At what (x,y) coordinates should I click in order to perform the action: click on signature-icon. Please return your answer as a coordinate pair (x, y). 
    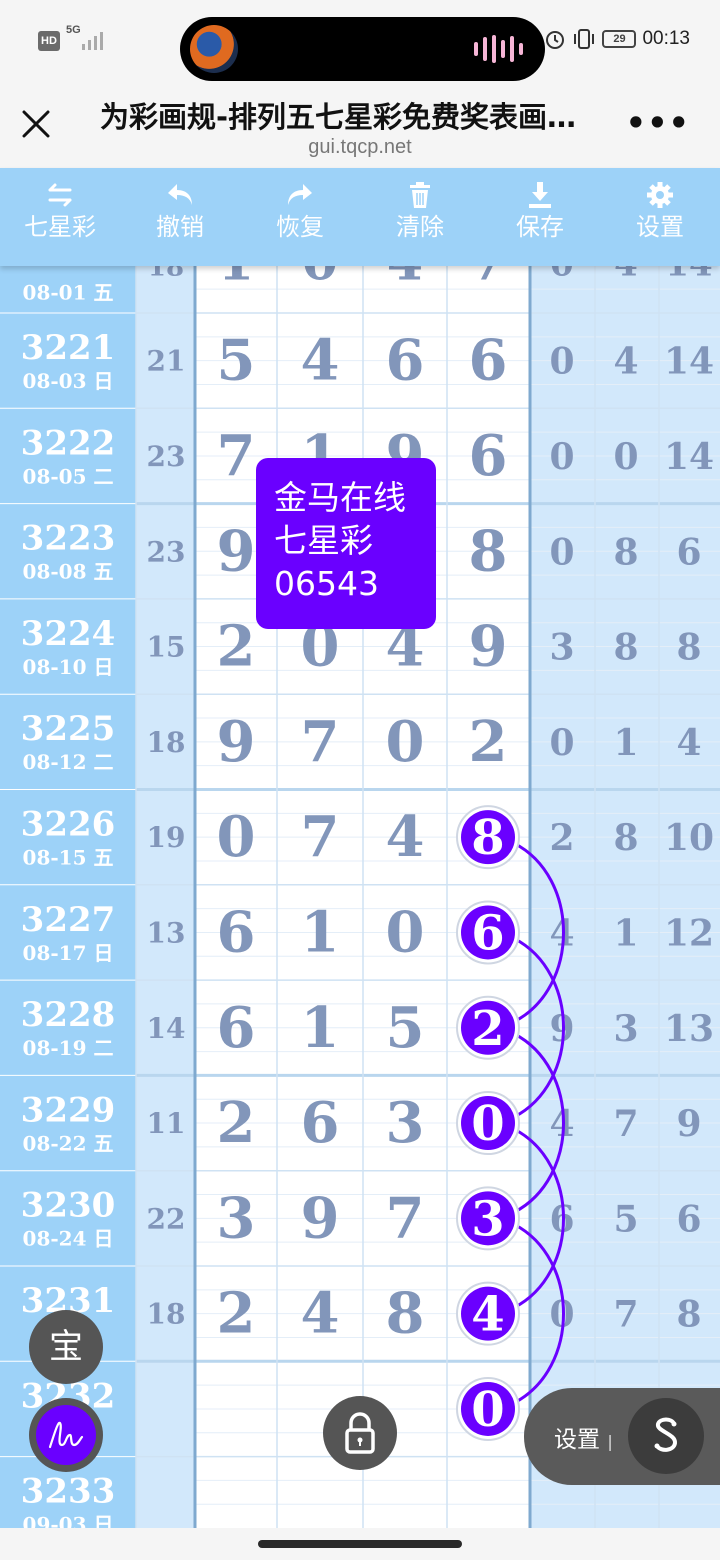
    Looking at the image, I should click on (66, 1435).